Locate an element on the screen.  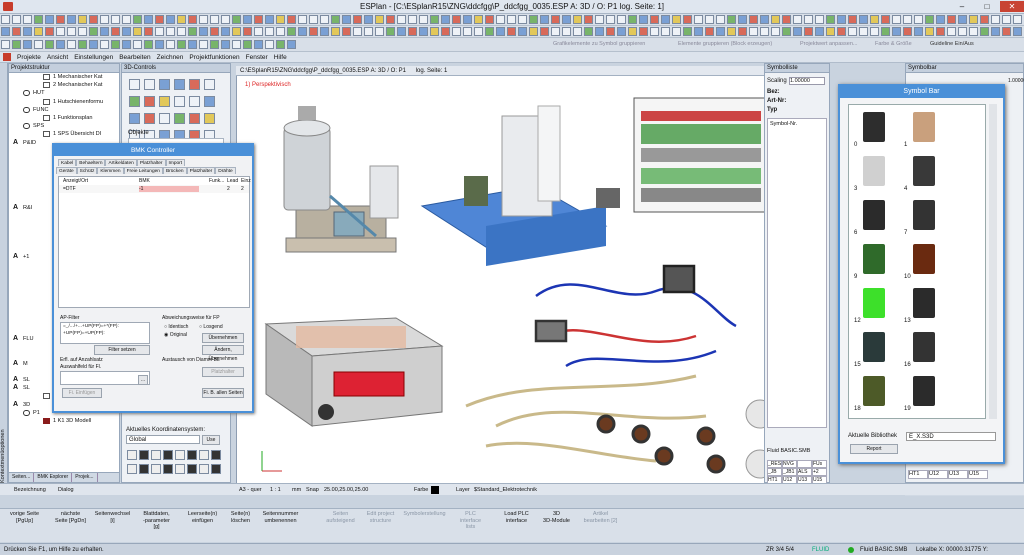
menu-item: Hilfe is located at coordinates (280, 57).